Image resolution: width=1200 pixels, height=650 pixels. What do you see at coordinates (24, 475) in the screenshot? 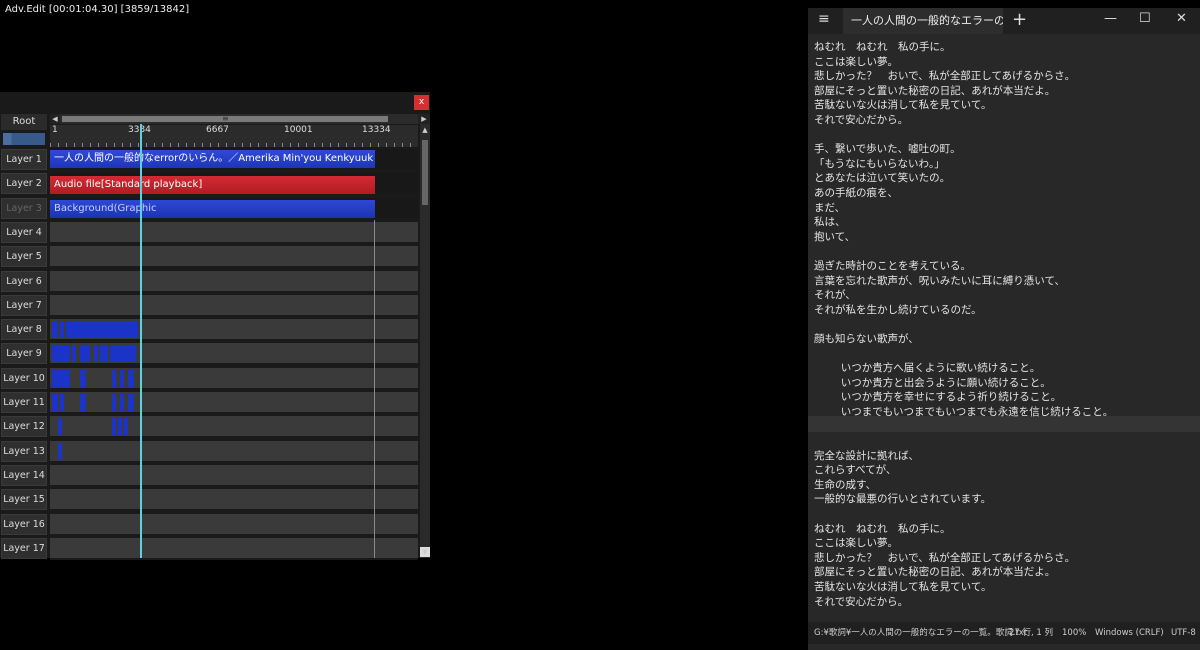
I see `layer-button: Layer 14` at bounding box center [24, 475].